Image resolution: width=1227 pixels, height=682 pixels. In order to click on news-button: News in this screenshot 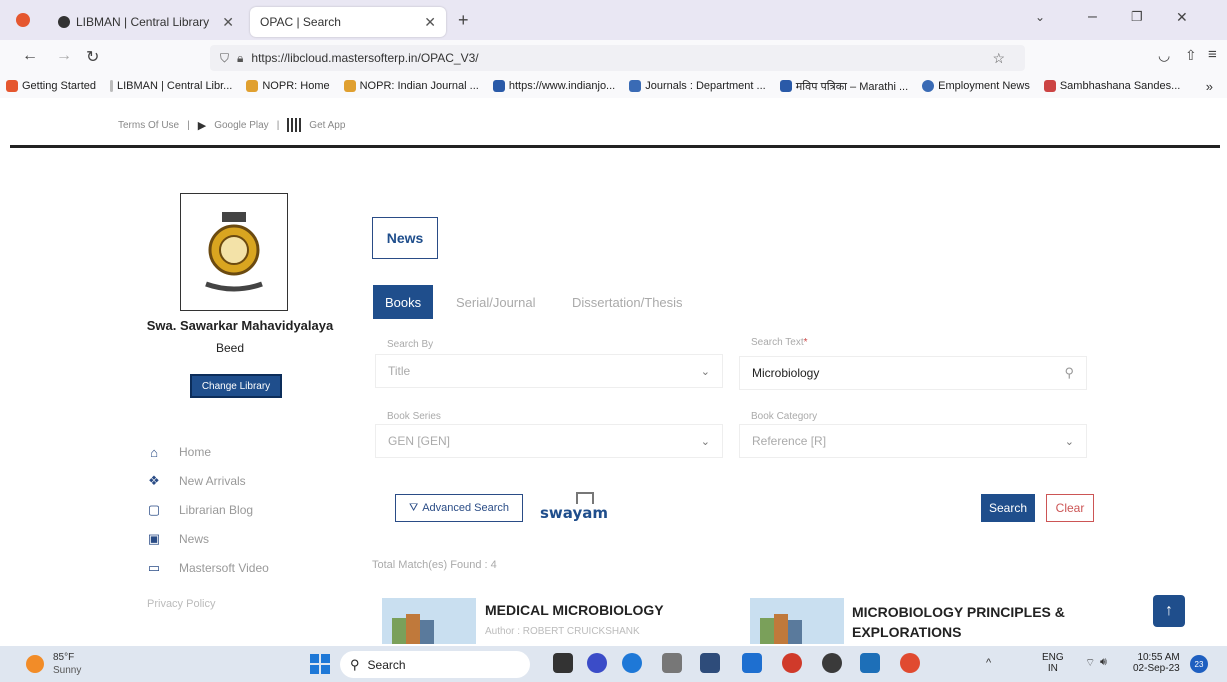, I will do `click(405, 238)`.